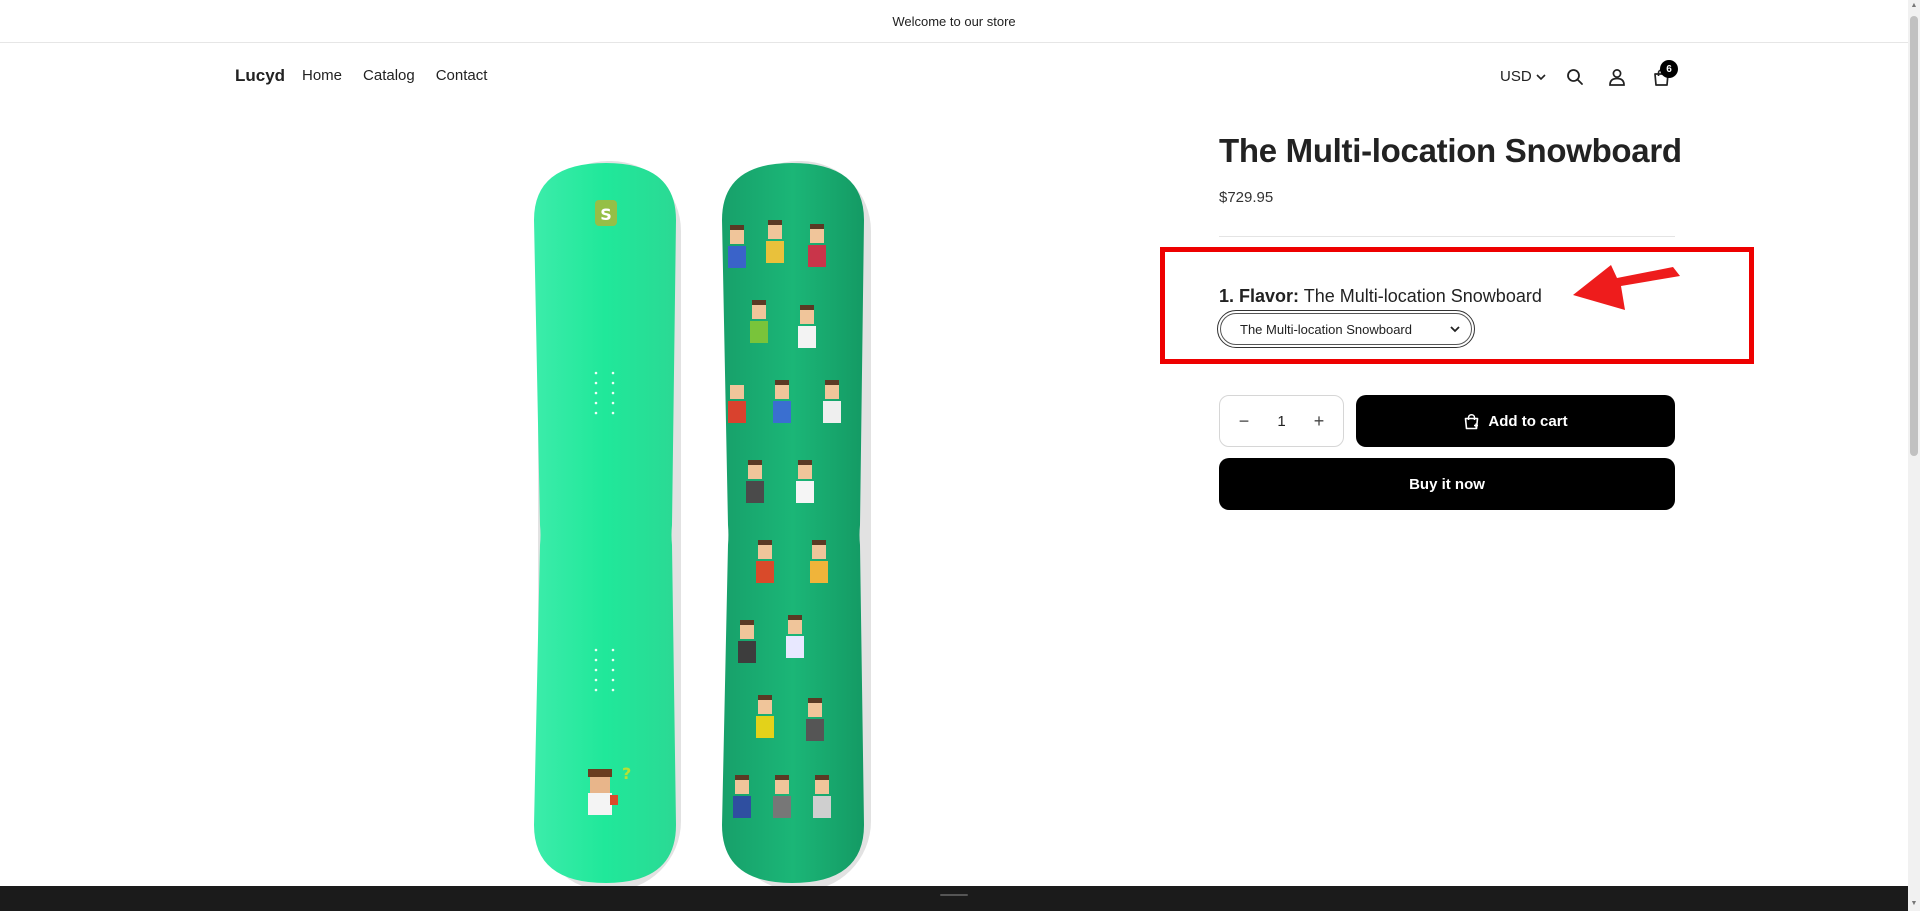  What do you see at coordinates (1447, 236) in the screenshot?
I see `divider` at bounding box center [1447, 236].